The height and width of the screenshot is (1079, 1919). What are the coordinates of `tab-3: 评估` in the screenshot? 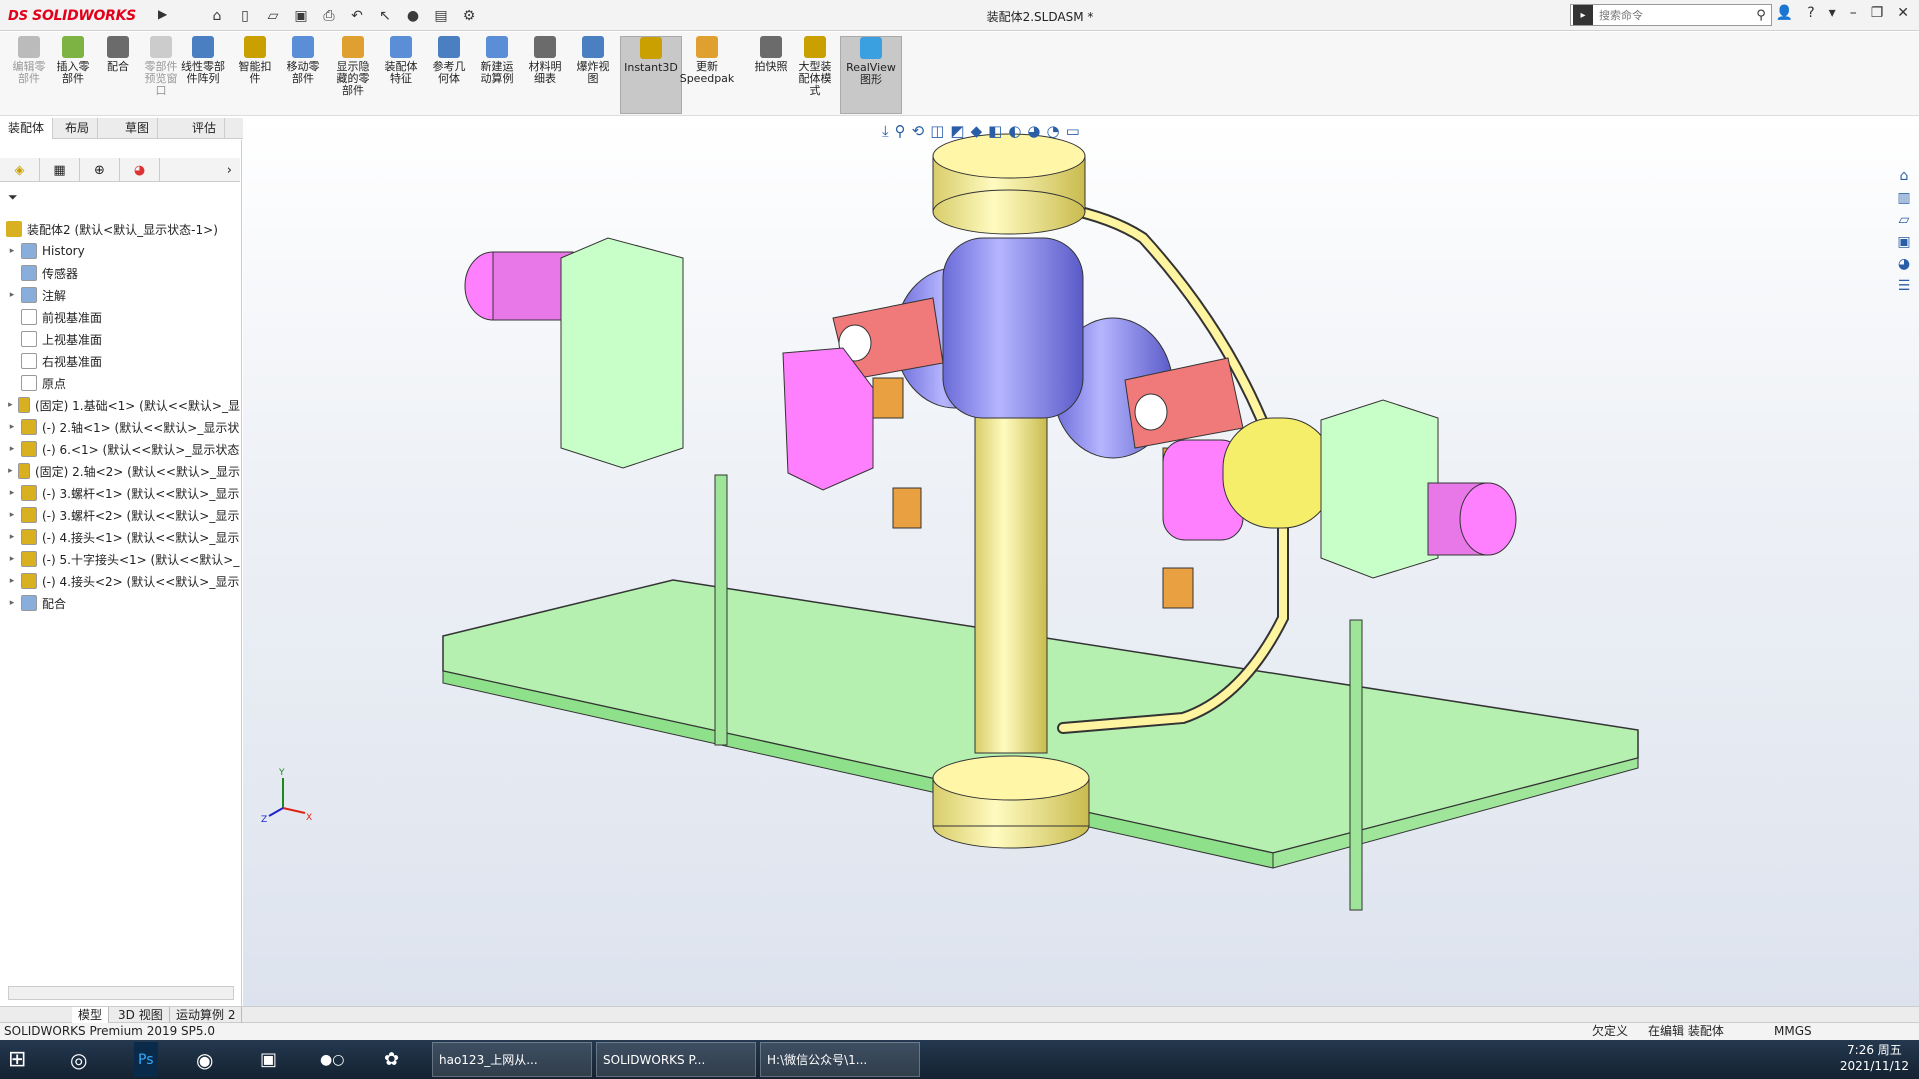 It's located at (205, 128).